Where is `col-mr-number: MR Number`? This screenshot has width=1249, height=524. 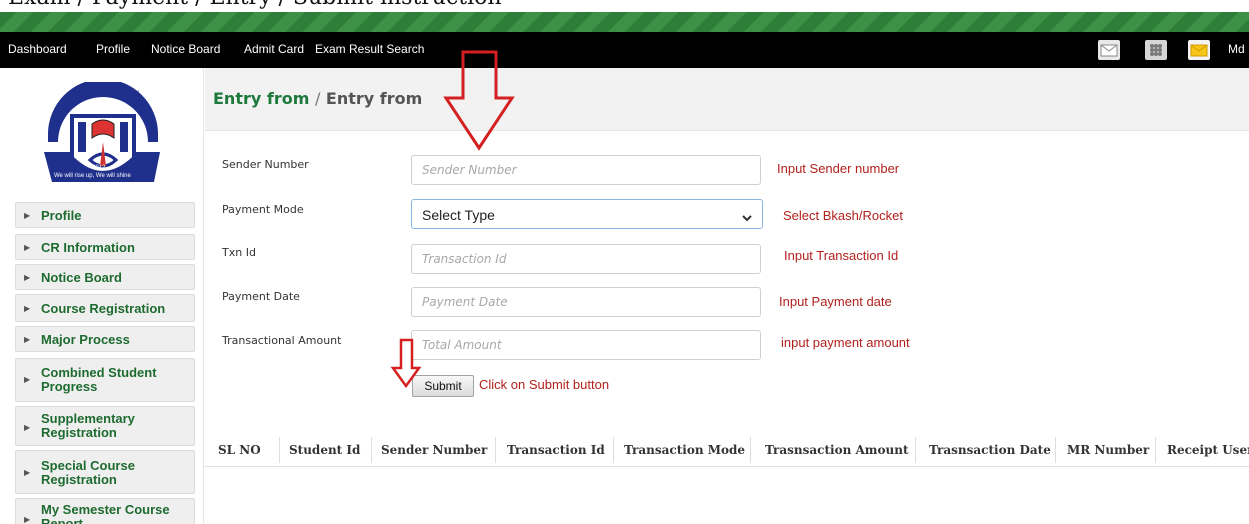
col-mr-number: MR Number is located at coordinates (1108, 450).